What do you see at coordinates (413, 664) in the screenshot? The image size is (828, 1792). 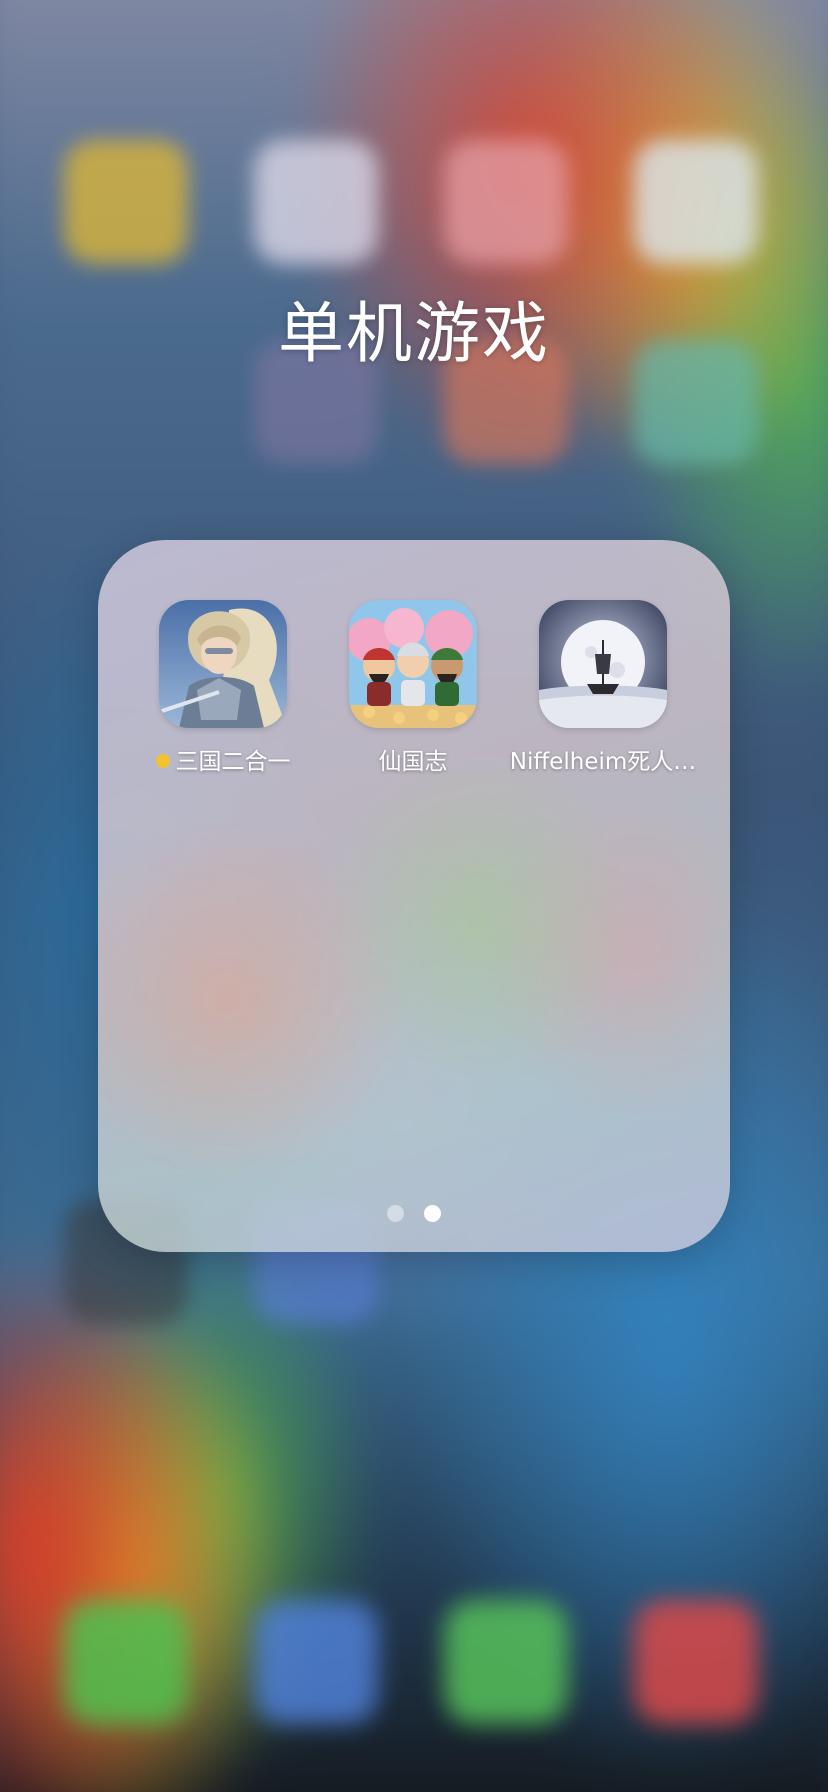 I see `three-heroes-icon` at bounding box center [413, 664].